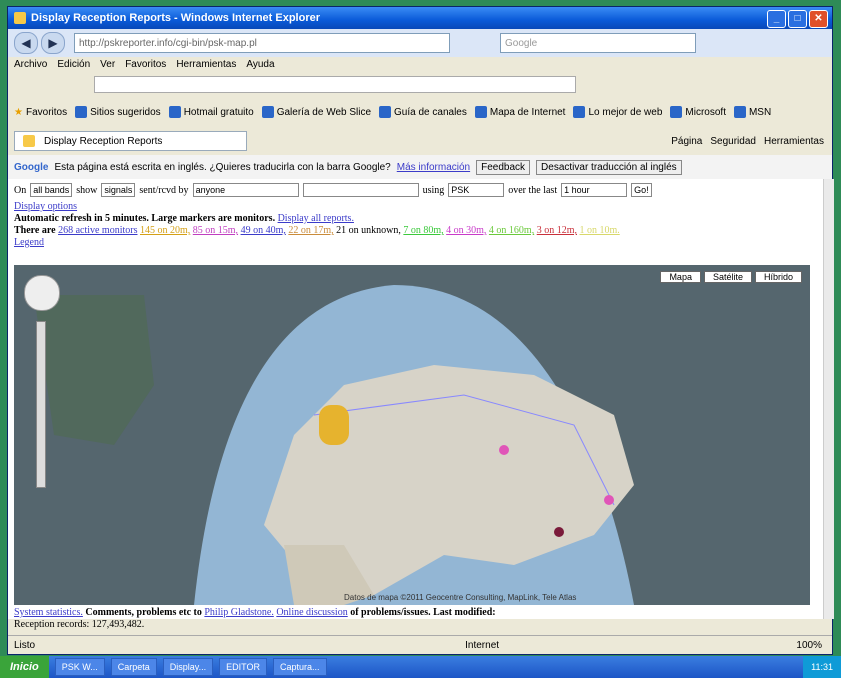 This screenshot has height=678, width=841. Describe the element at coordinates (828, 399) in the screenshot. I see `vertical-scrollbar` at that location.